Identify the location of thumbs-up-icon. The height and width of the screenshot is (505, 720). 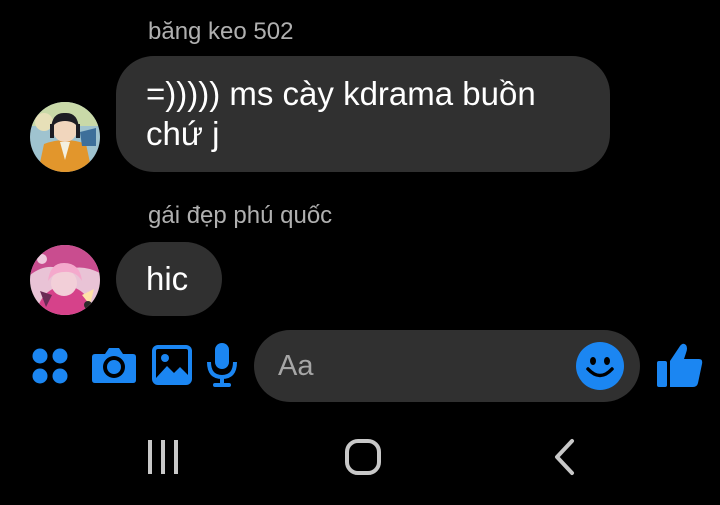
(680, 365).